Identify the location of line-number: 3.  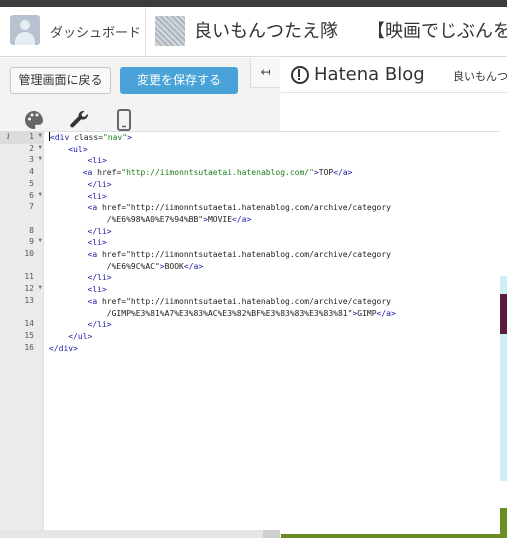
(31, 160).